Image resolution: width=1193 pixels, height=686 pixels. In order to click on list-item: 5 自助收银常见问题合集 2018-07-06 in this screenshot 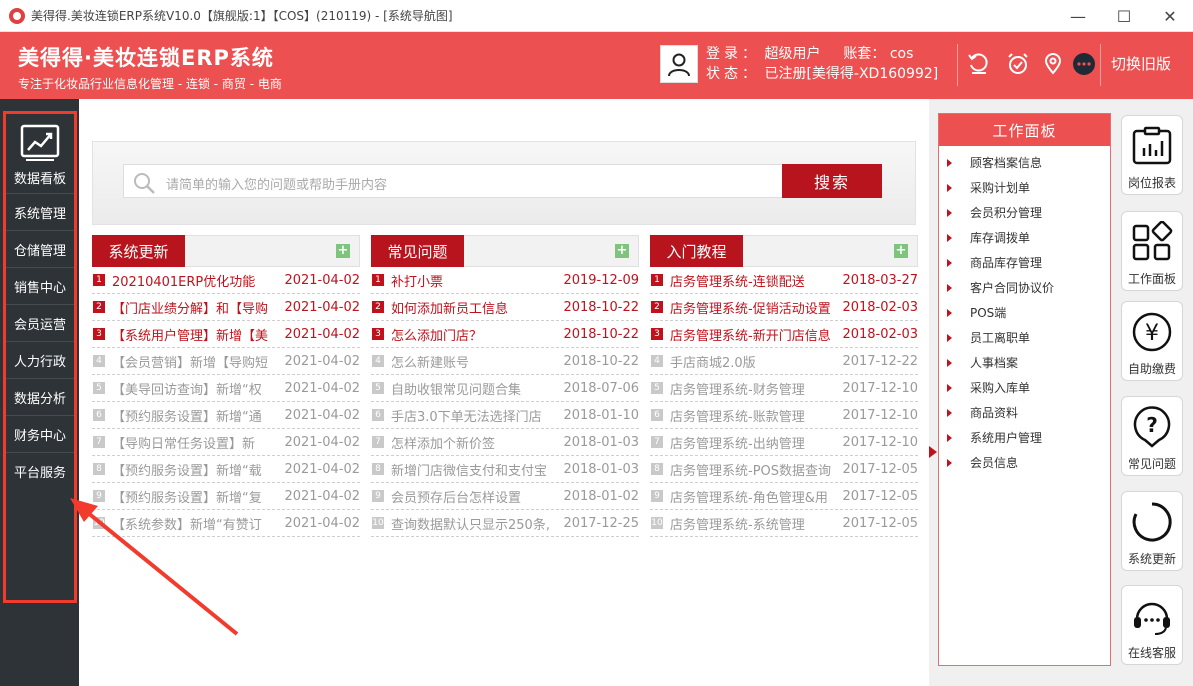, I will do `click(505, 388)`.